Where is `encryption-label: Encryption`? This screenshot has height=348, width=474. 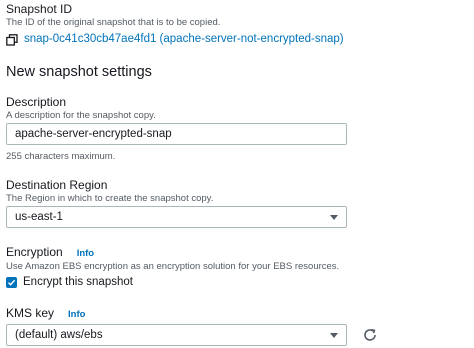
encryption-label: Encryption is located at coordinates (34, 252).